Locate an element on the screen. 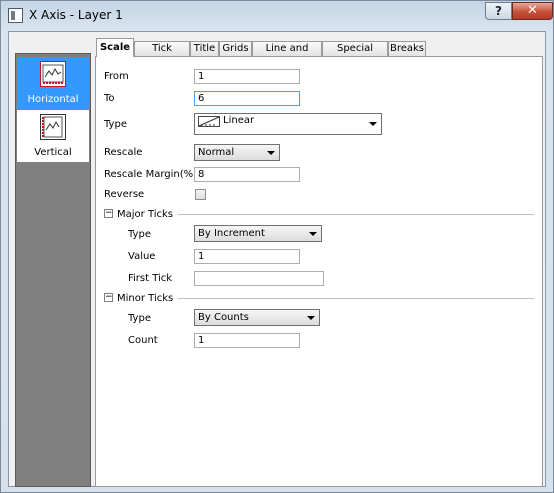  rescale-margin-label: Rescale Margin(%) is located at coordinates (151, 174).